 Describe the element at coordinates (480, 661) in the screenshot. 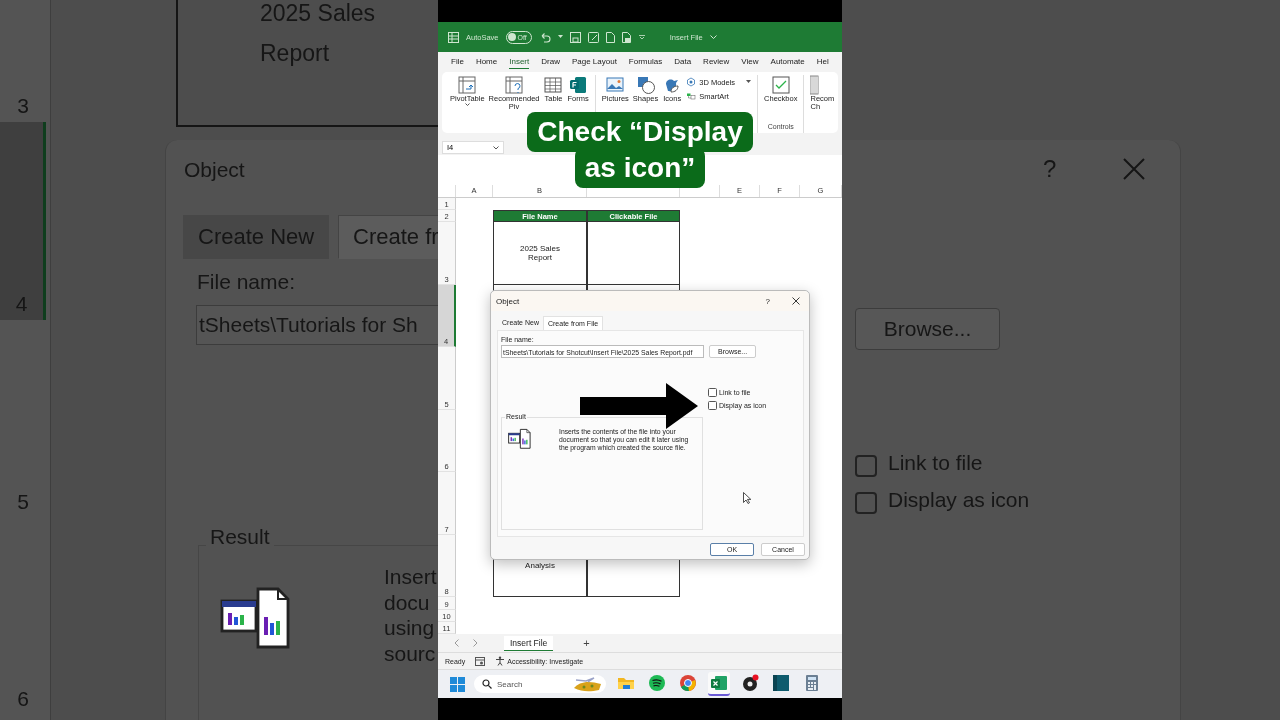

I see `macro-recorder-icon` at that location.